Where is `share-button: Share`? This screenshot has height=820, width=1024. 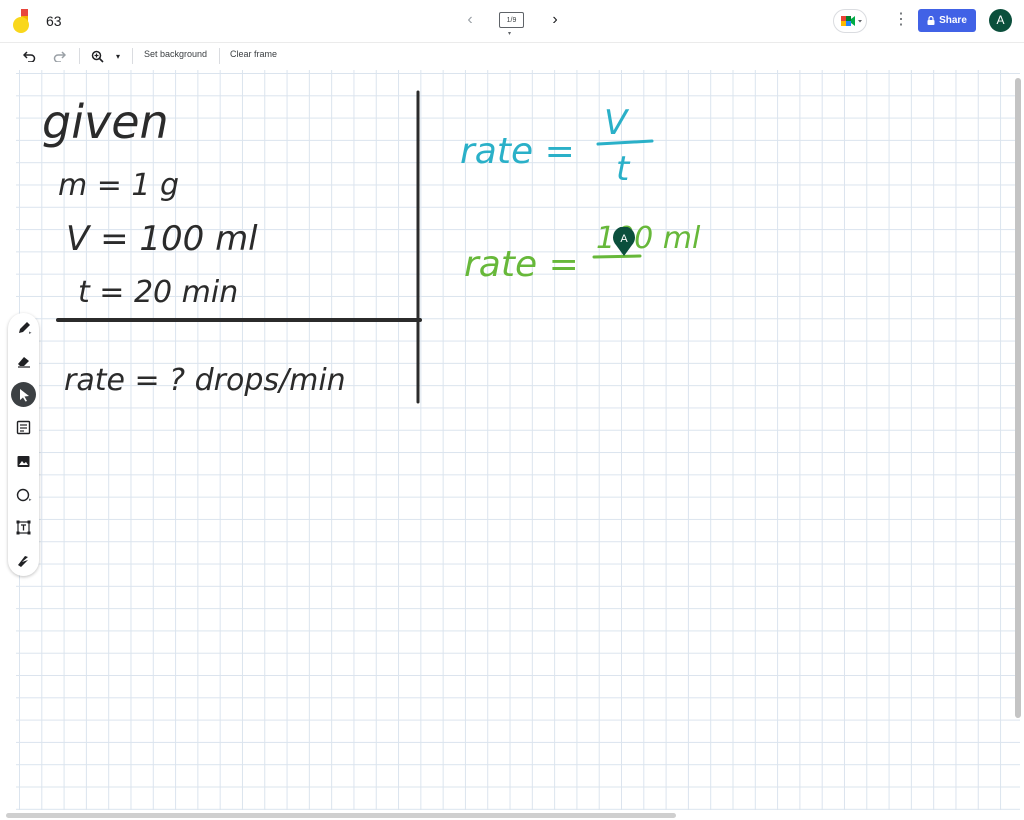 share-button: Share is located at coordinates (947, 20).